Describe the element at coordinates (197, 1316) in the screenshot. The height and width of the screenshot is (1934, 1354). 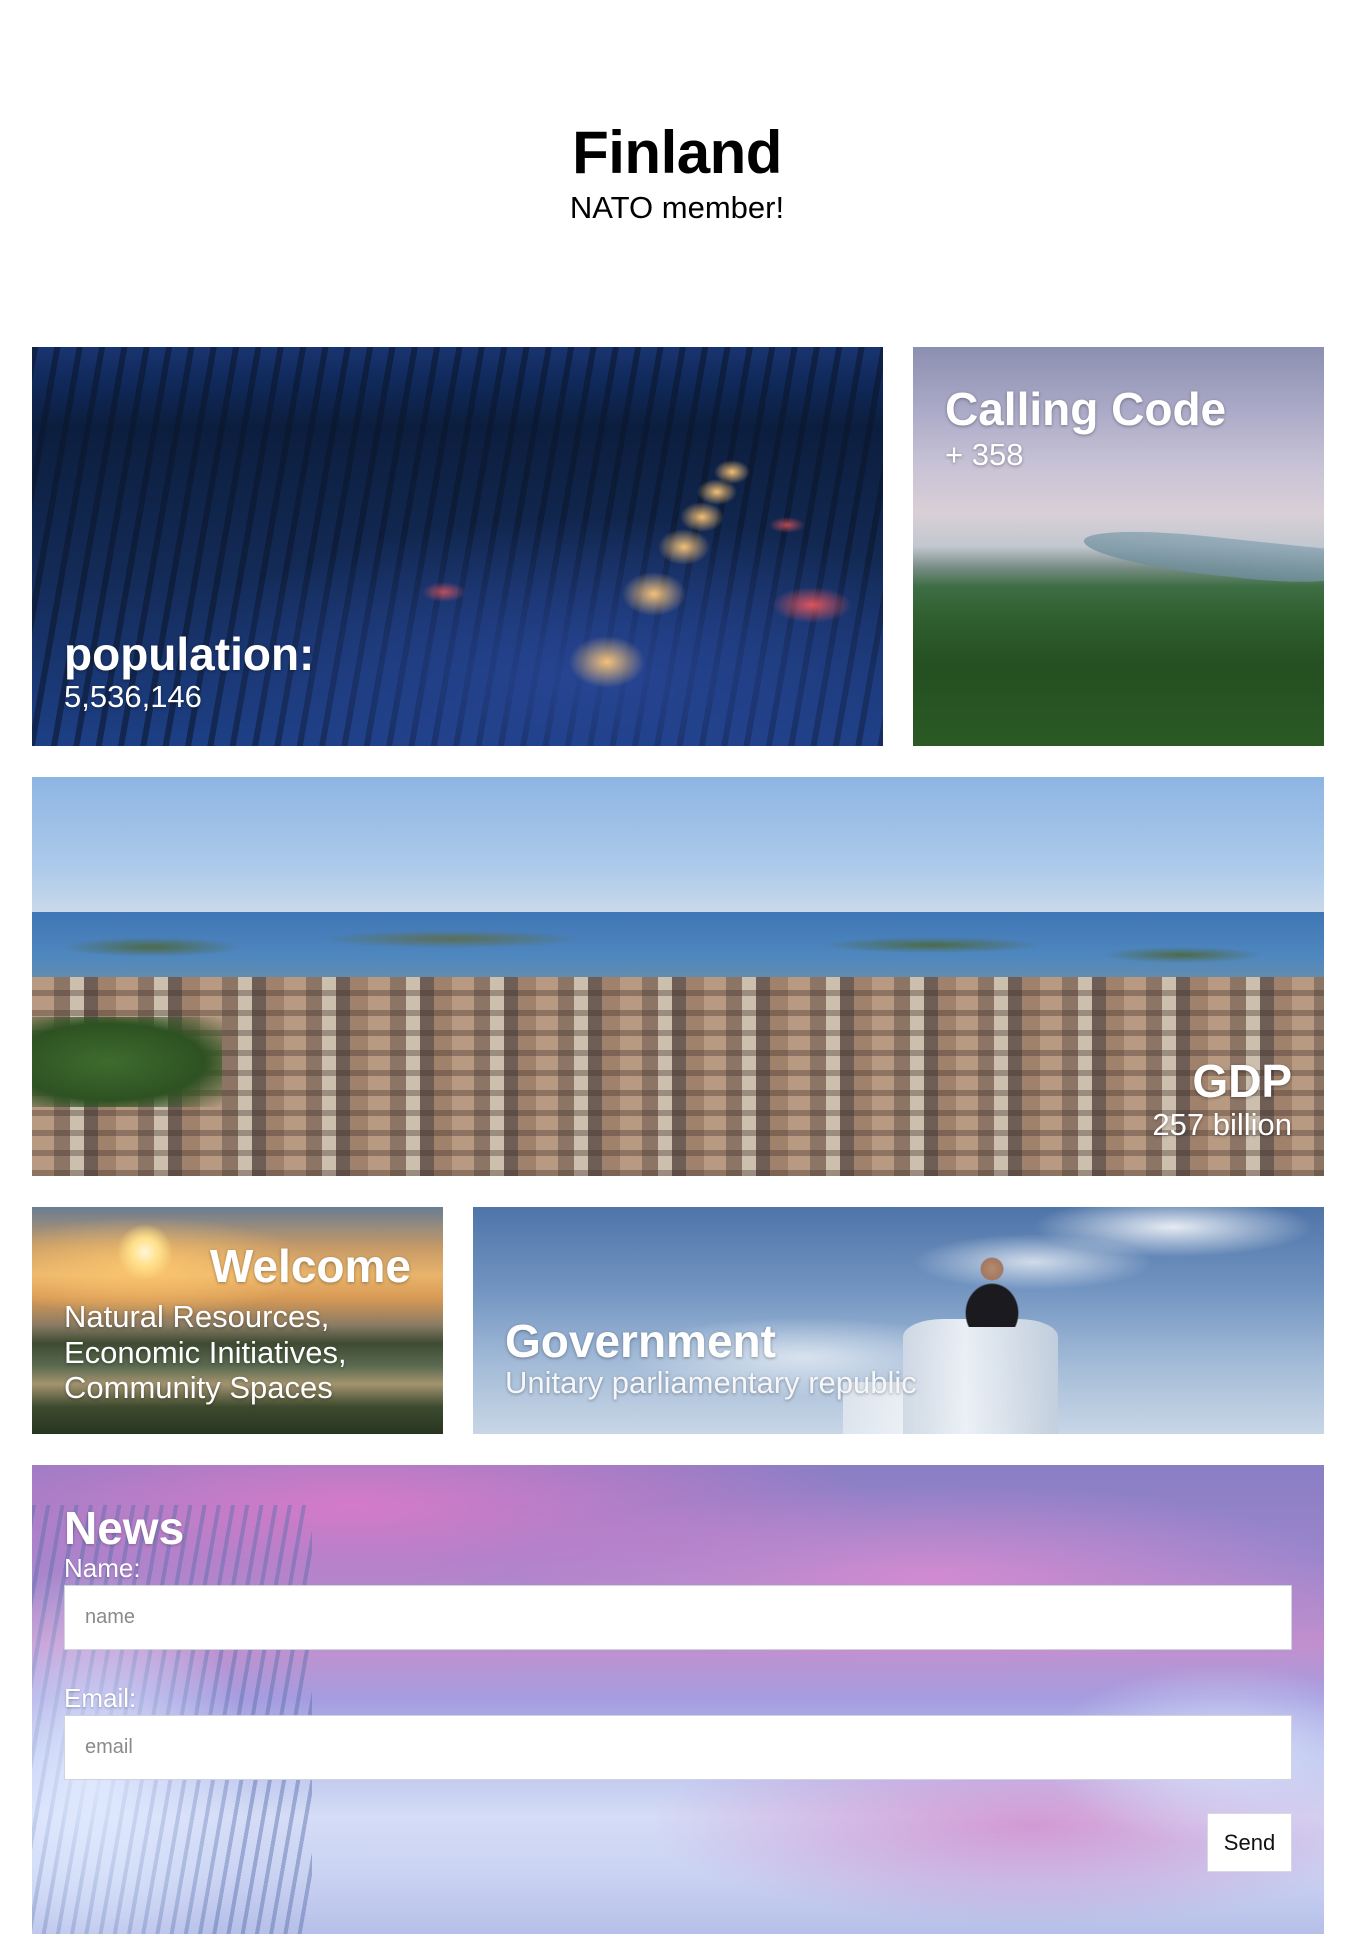
I see `welcome-line: Natural Resources,` at that location.